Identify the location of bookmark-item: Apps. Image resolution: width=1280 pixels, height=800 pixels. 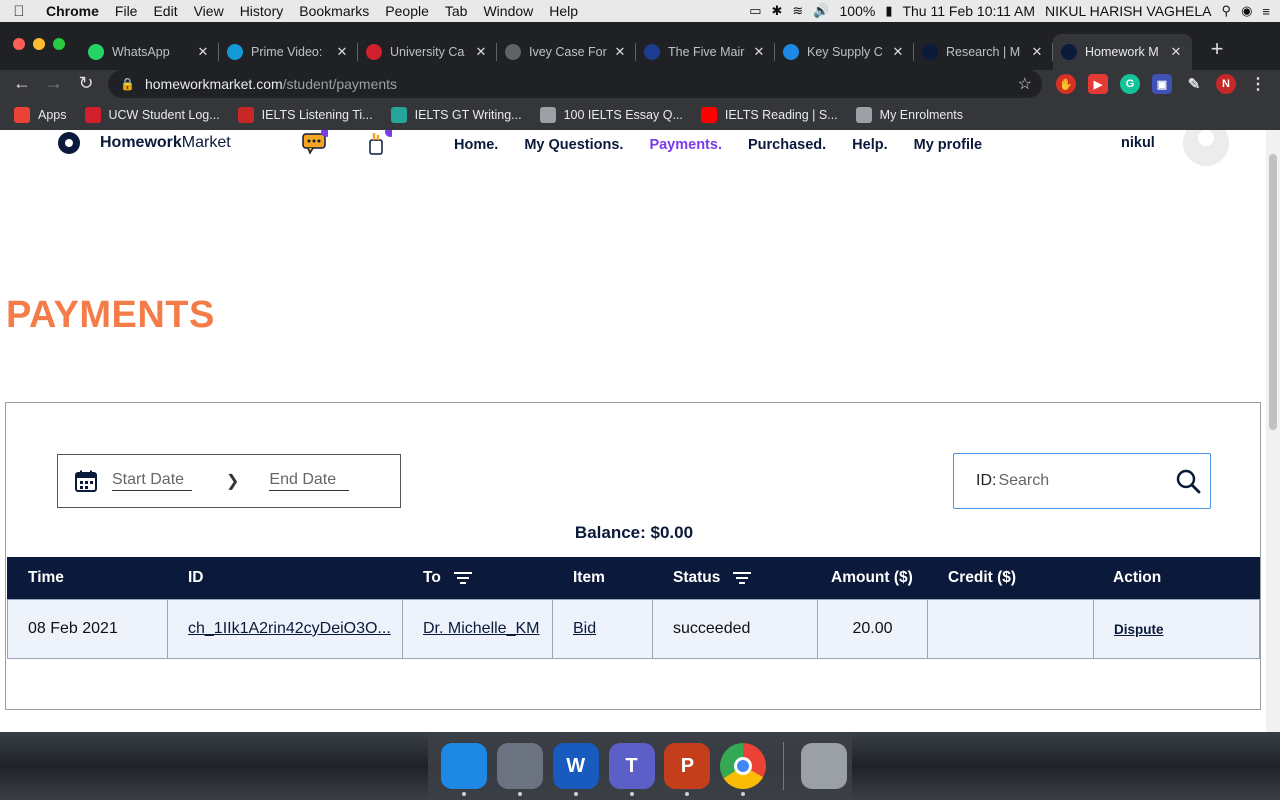
(40, 115).